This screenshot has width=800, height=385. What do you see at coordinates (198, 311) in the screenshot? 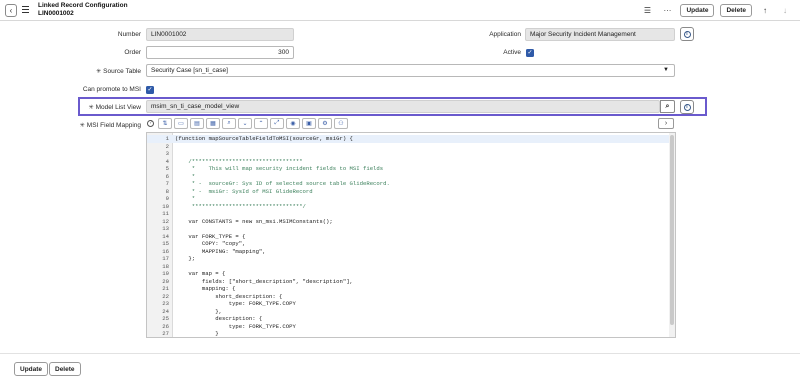
I see `code-text: },` at bounding box center [198, 311].